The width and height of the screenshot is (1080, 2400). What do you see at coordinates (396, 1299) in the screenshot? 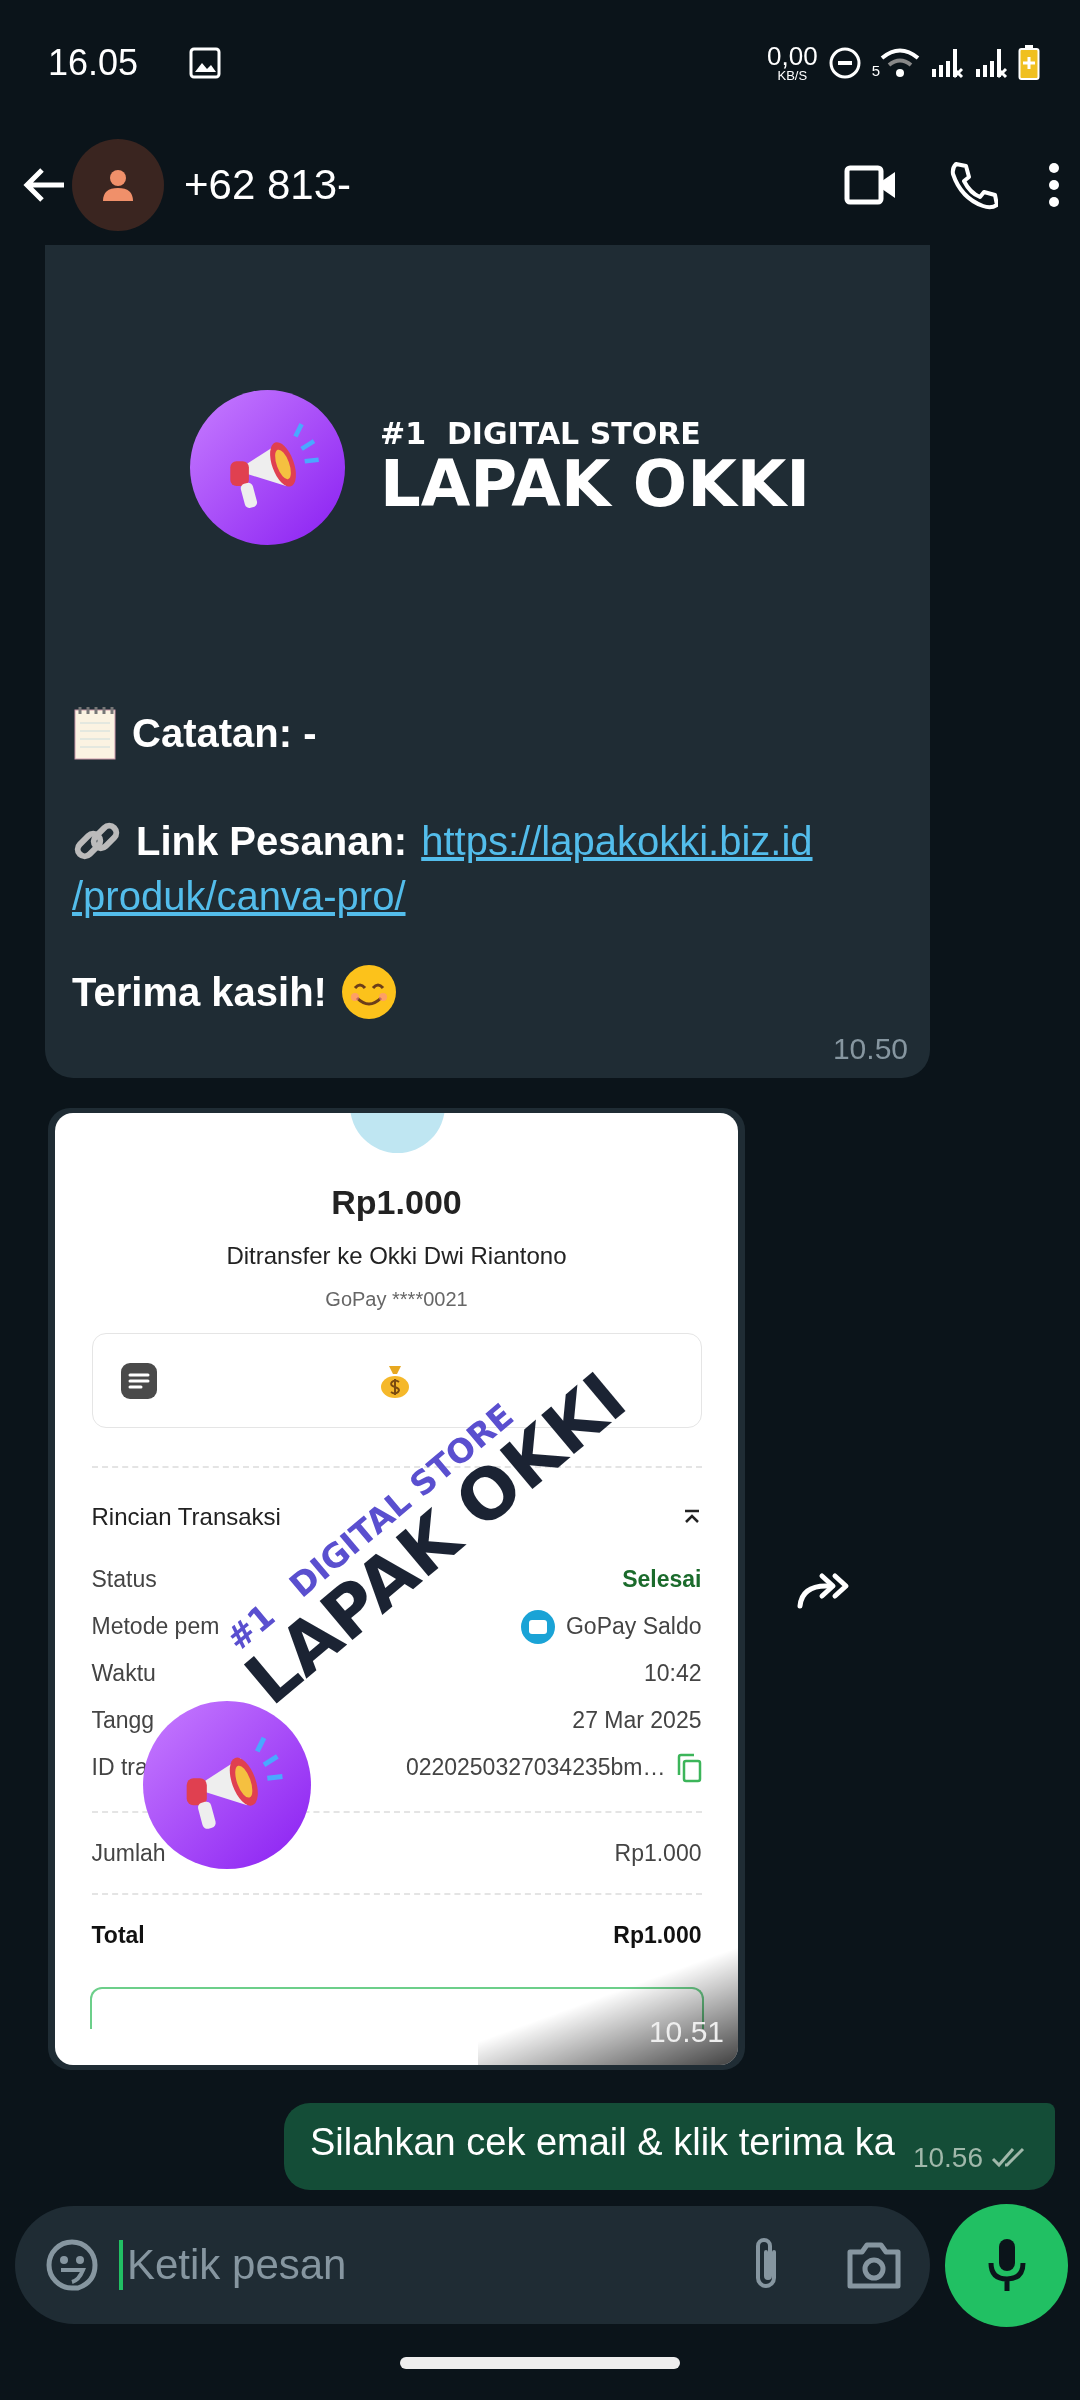
I see `account-text: GoPay ****0021` at bounding box center [396, 1299].